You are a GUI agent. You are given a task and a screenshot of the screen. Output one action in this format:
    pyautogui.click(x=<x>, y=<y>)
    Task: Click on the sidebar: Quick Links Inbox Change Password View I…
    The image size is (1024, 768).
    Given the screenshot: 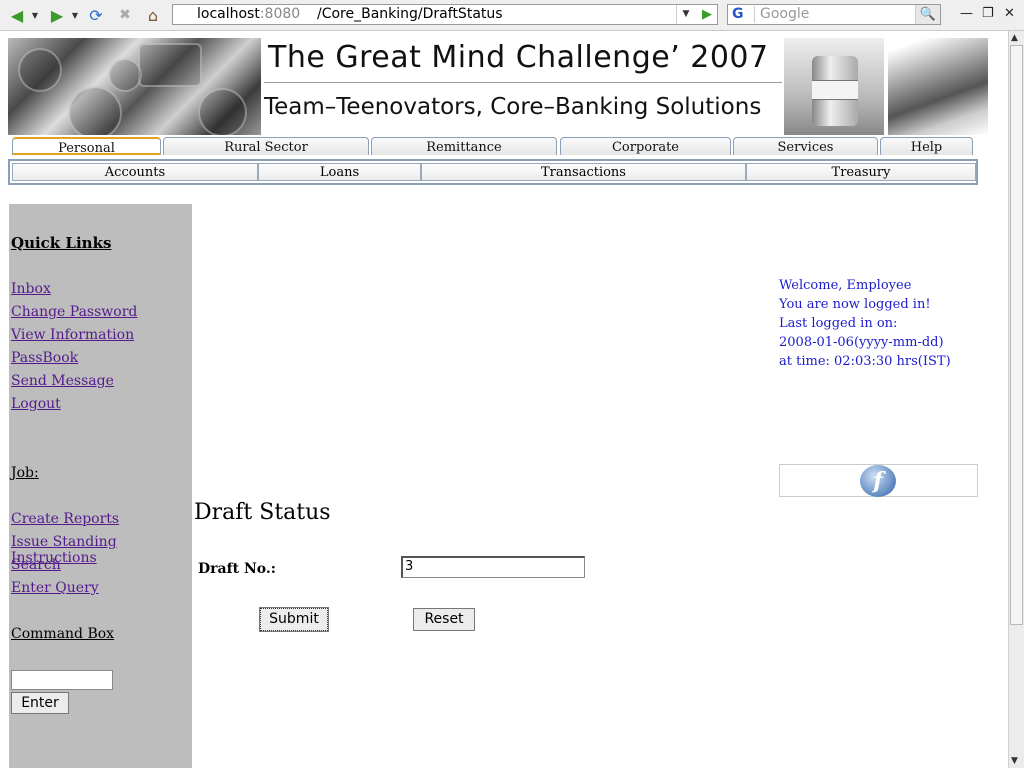 What is the action you would take?
    pyautogui.click(x=100, y=486)
    